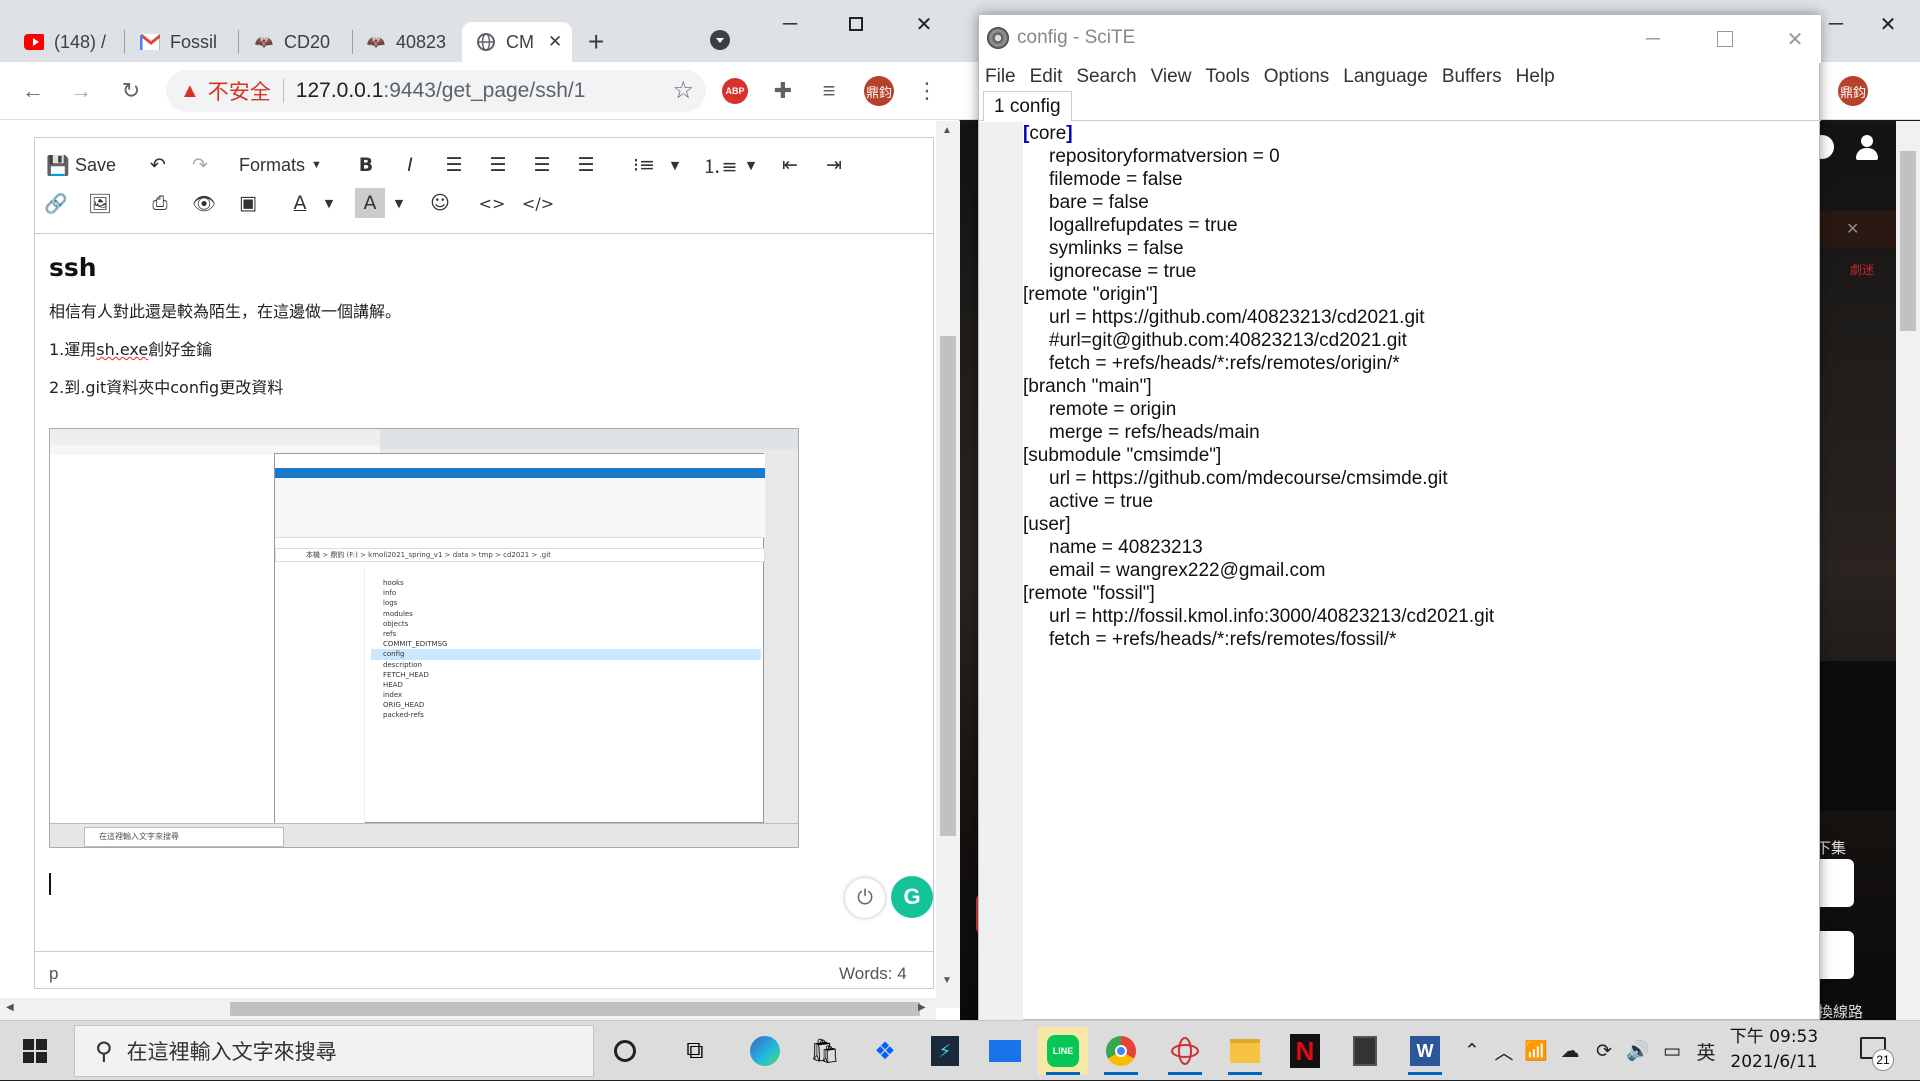 This screenshot has width=1920, height=1081. What do you see at coordinates (555, 42) in the screenshot?
I see `close-tab-icon: ✕` at bounding box center [555, 42].